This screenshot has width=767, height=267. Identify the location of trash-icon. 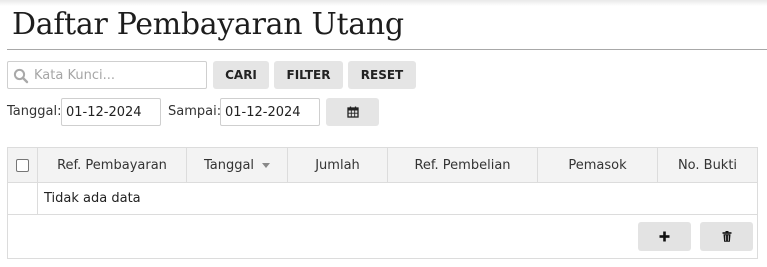
(726, 236).